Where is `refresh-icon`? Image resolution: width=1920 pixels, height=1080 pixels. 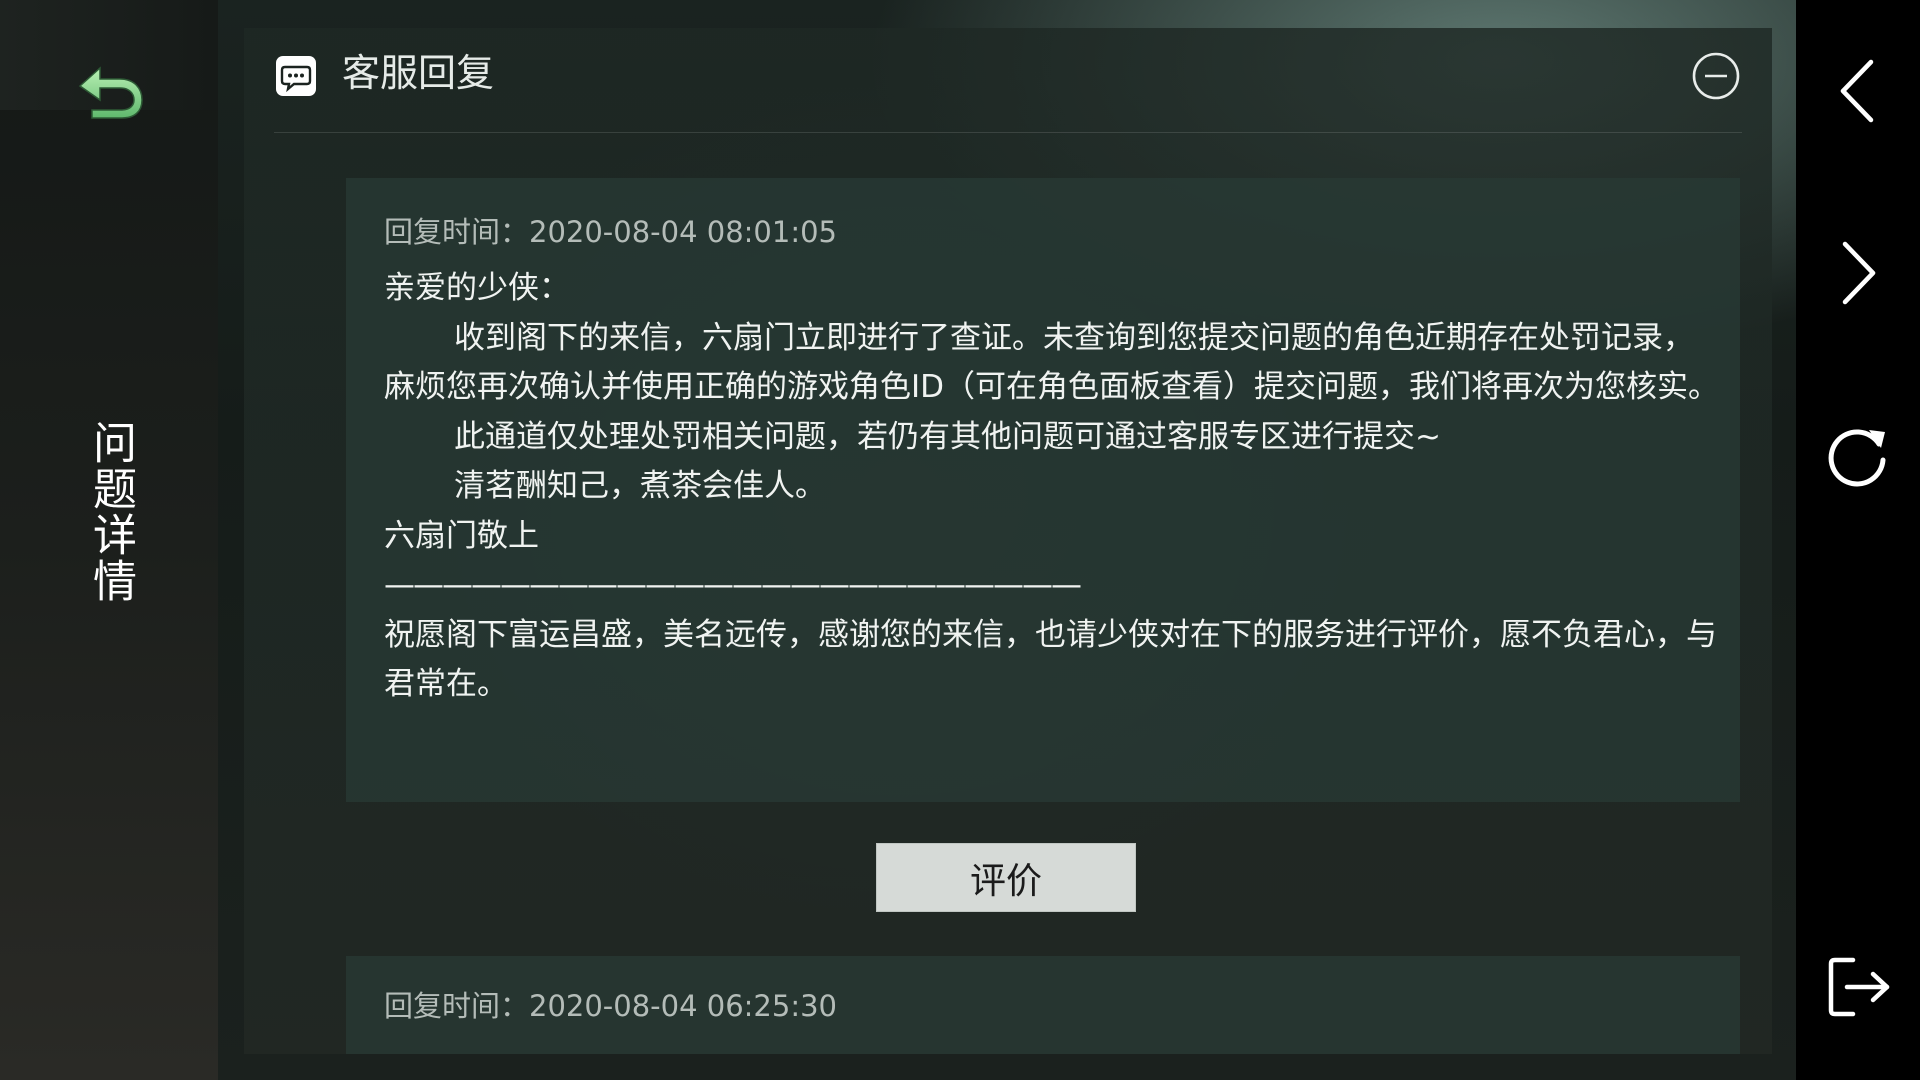 refresh-icon is located at coordinates (1857, 458).